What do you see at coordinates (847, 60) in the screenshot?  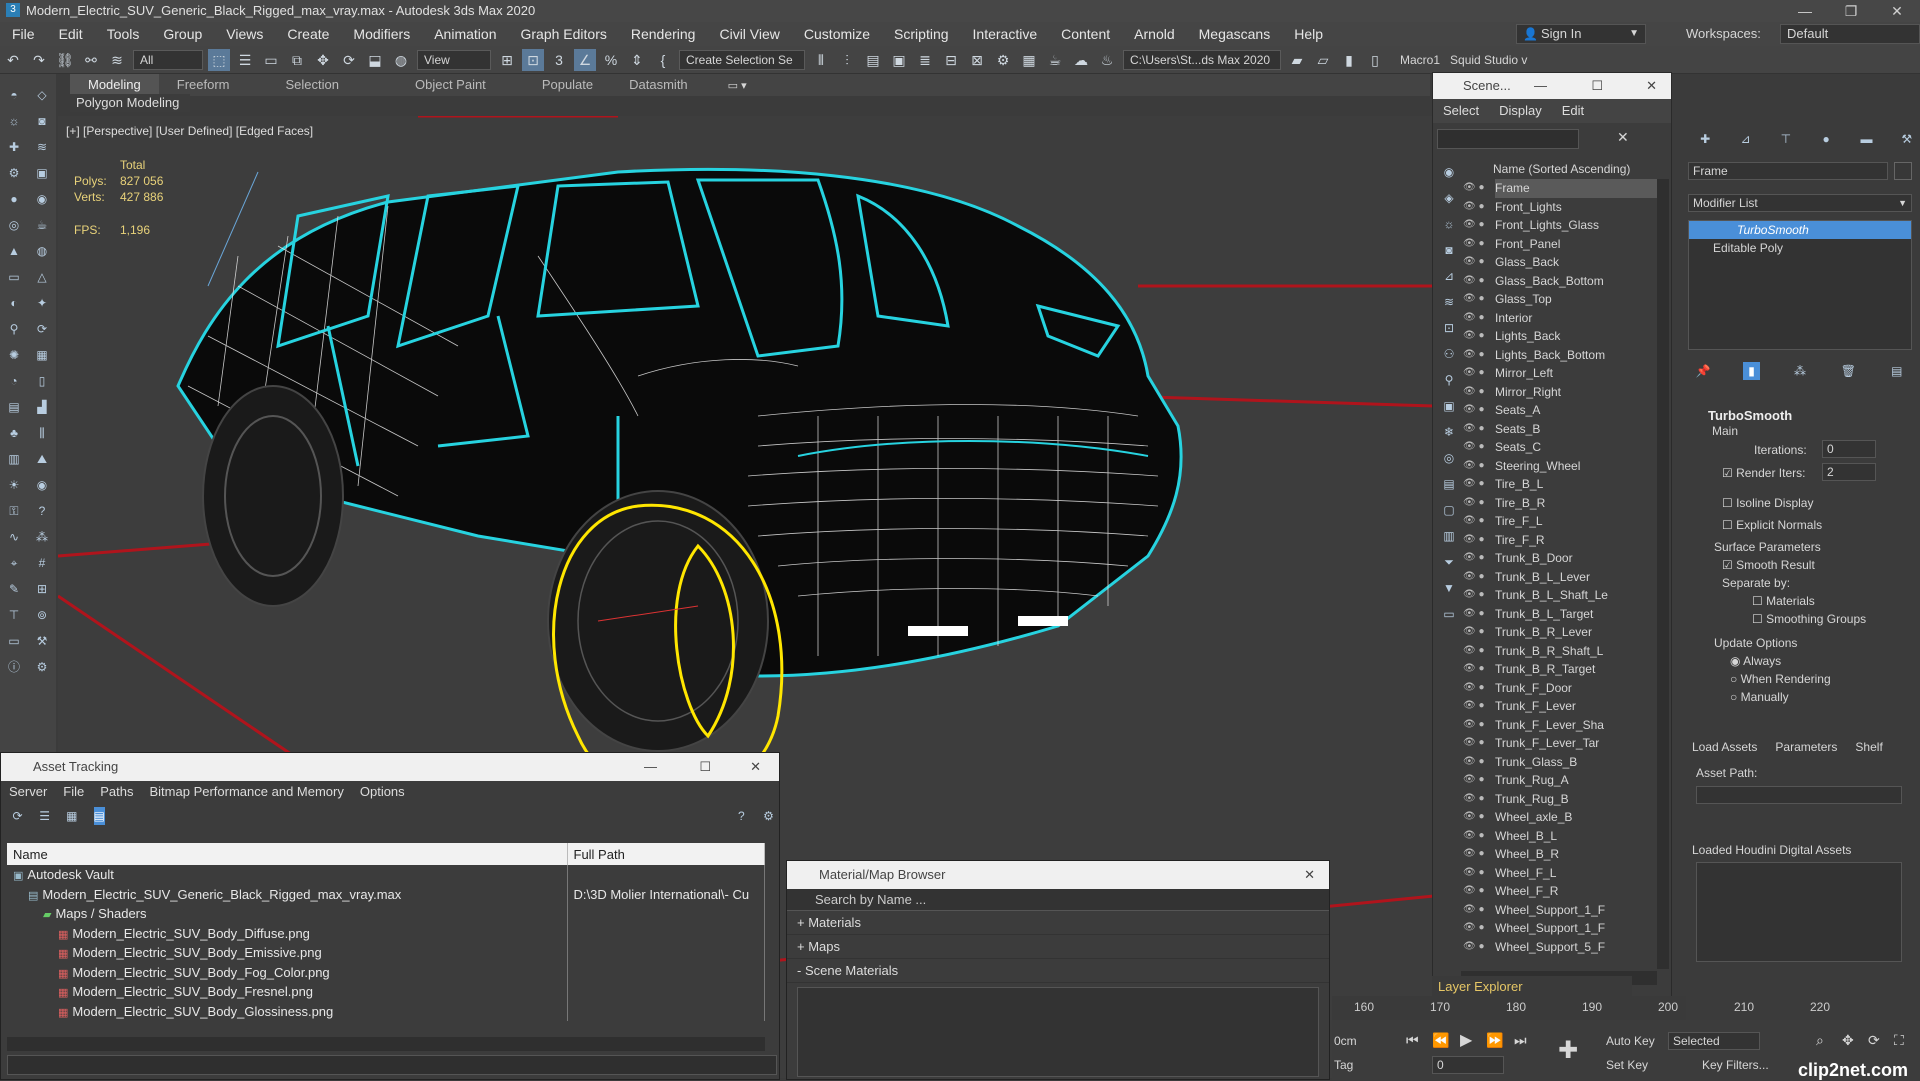 I see `align-icon: ⫶` at bounding box center [847, 60].